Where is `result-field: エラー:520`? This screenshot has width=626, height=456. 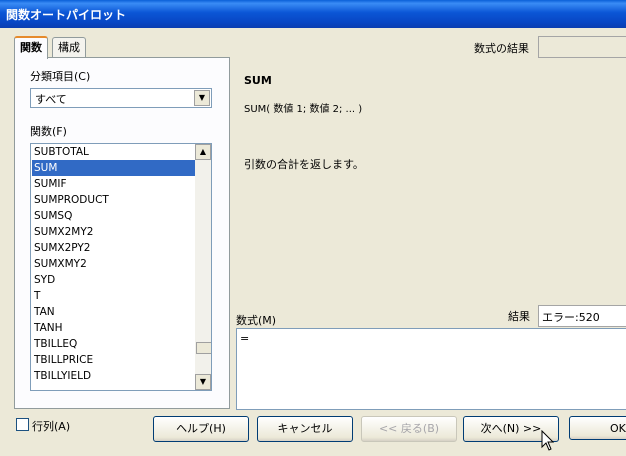 result-field: エラー:520 is located at coordinates (582, 316).